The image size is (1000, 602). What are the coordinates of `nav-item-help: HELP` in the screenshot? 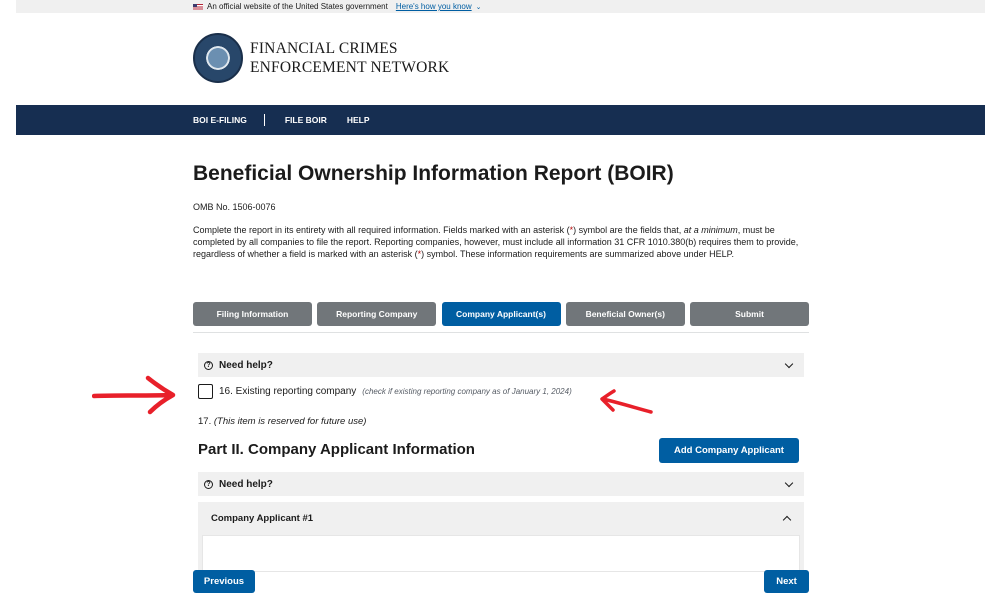 It's located at (358, 120).